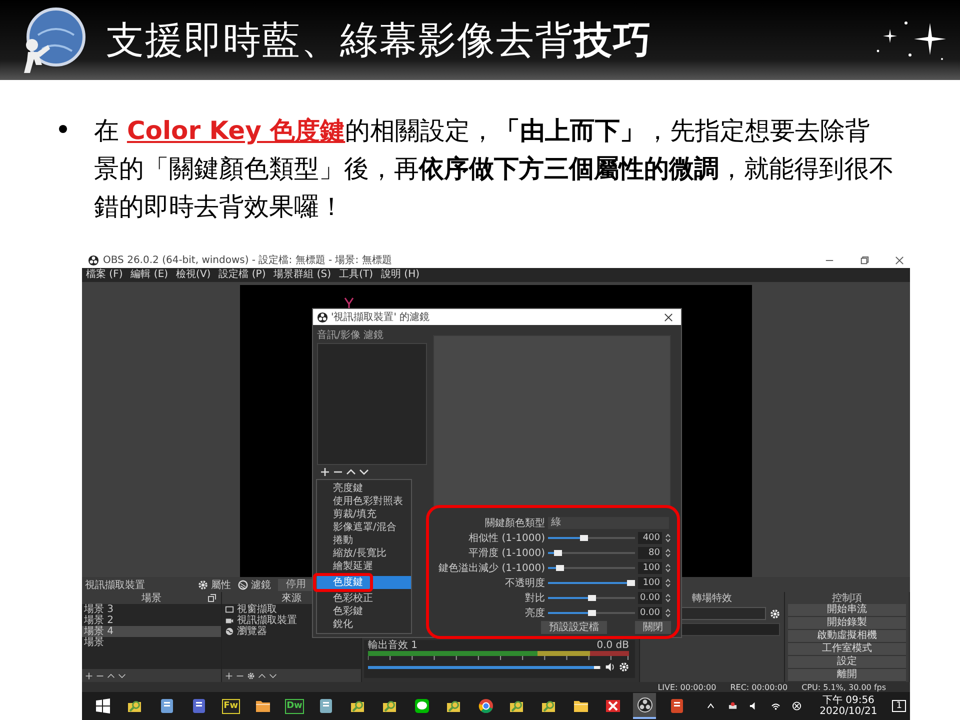 The image size is (960, 720). Describe the element at coordinates (221, 585) in the screenshot. I see `properties-button: 屬性` at that location.